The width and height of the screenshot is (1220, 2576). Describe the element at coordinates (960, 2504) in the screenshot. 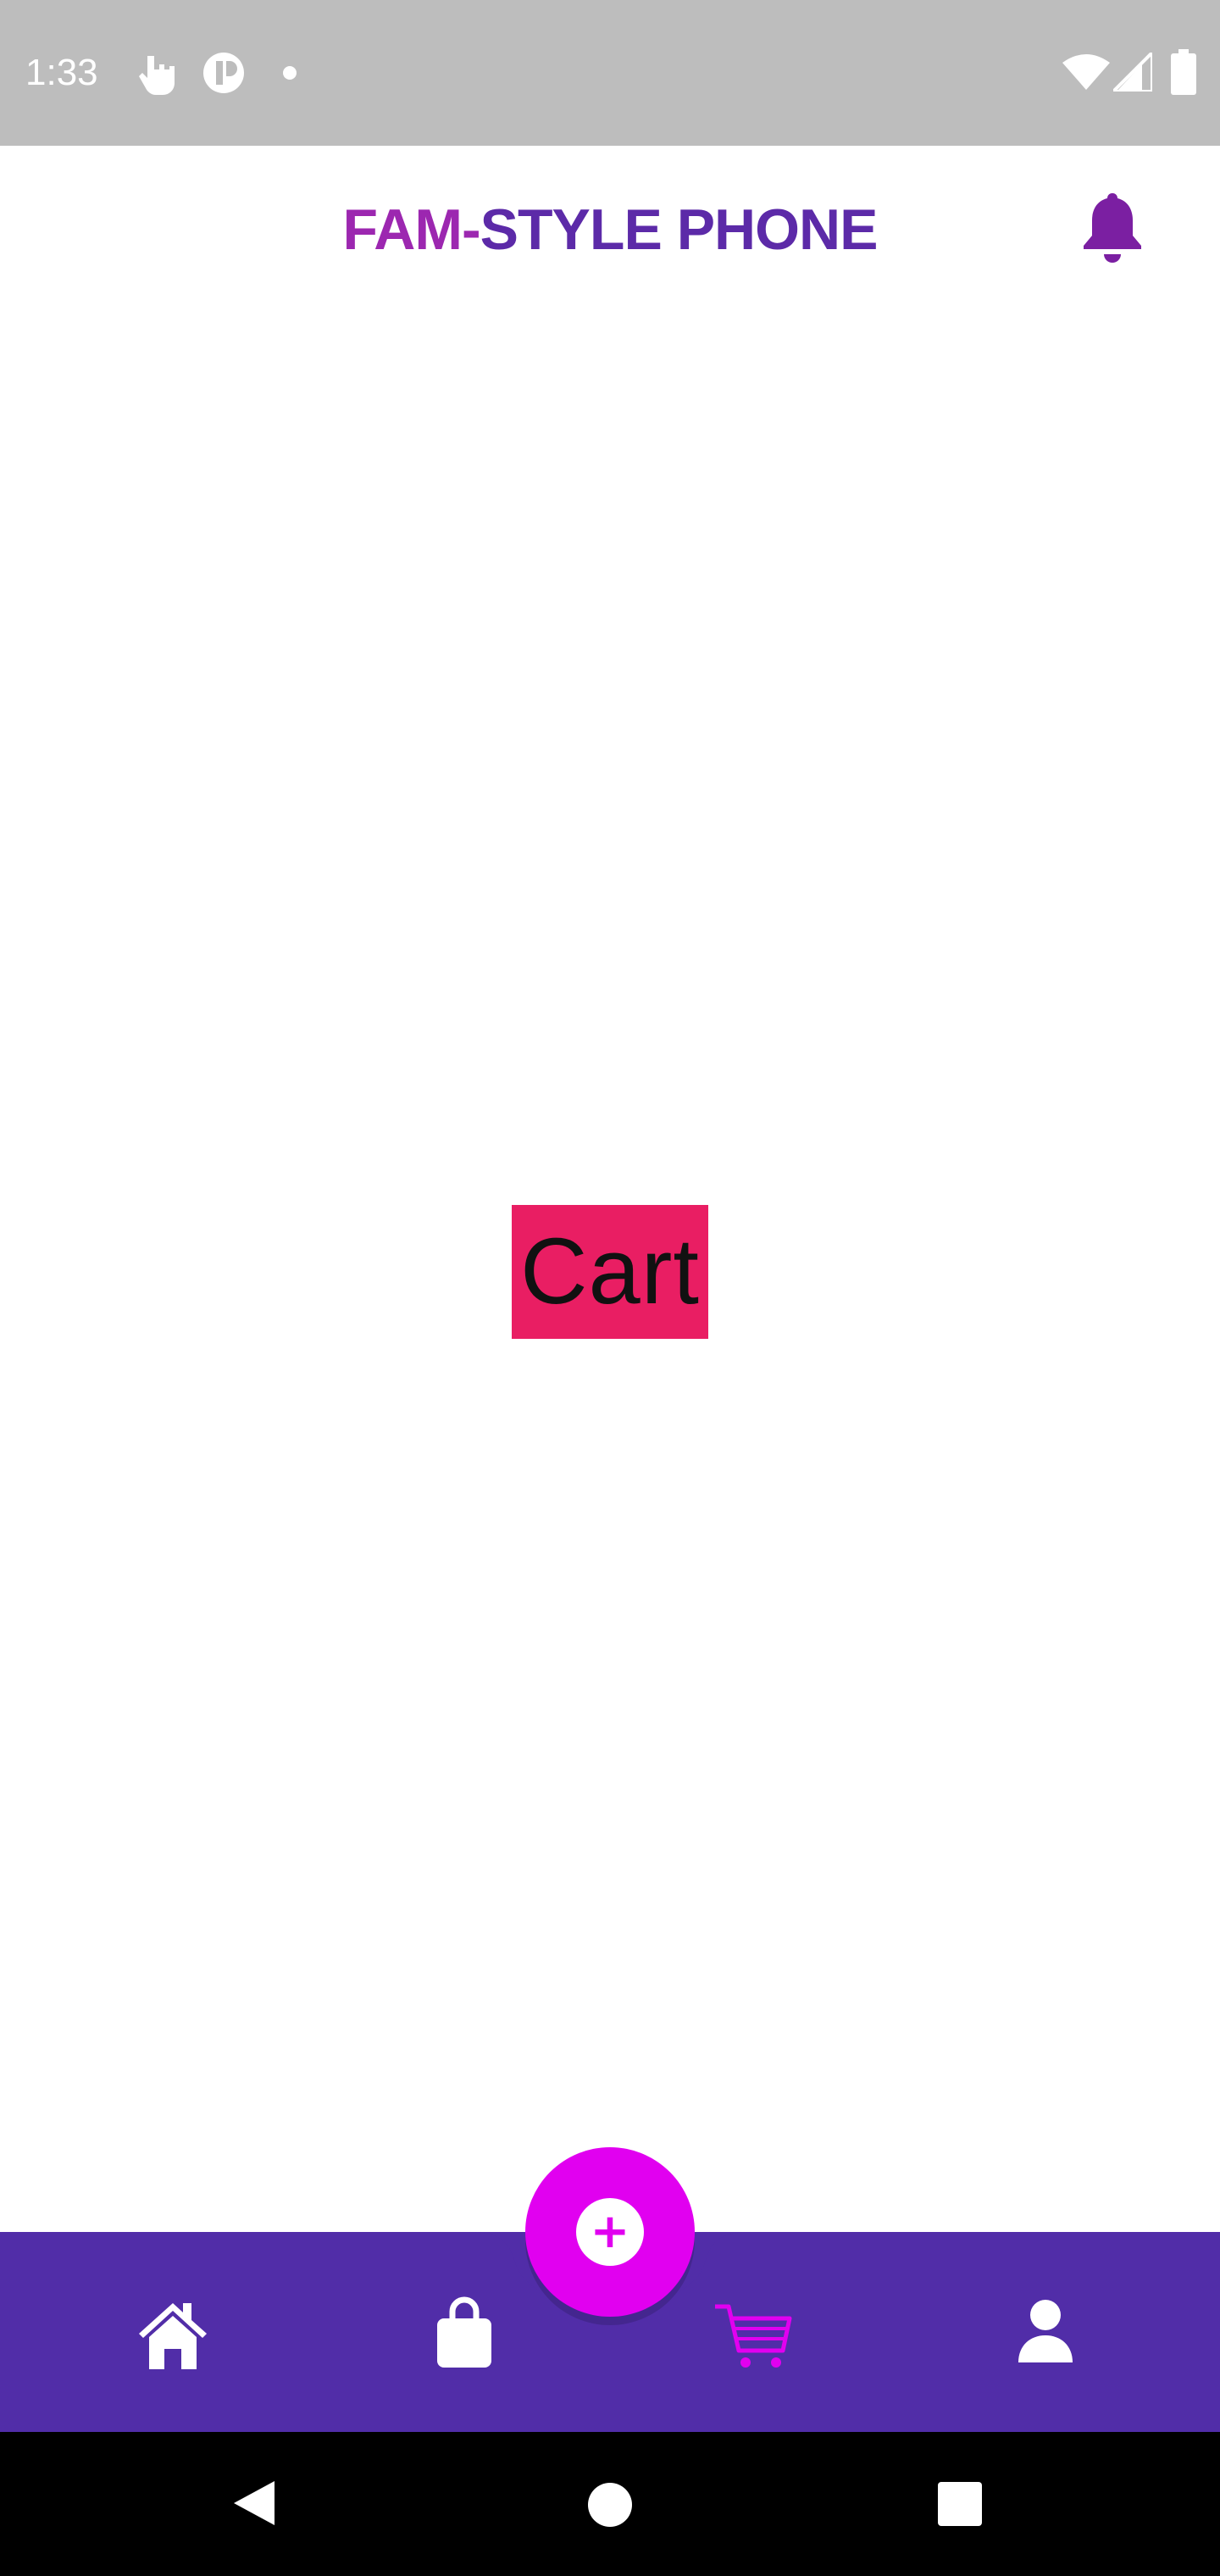

I see `recents-icon` at that location.